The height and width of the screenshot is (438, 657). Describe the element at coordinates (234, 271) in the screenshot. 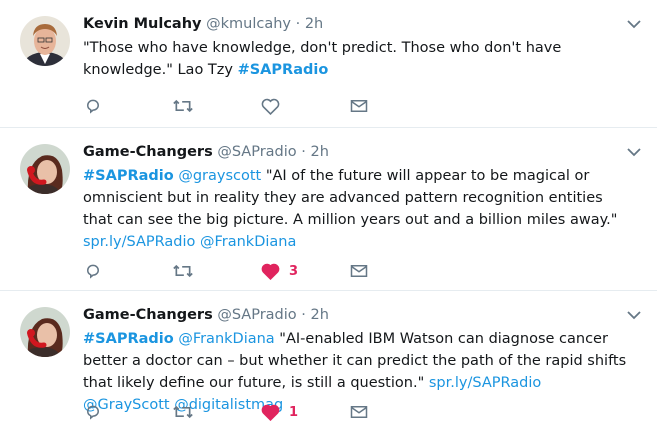

I see `tweet-actions: 3` at that location.